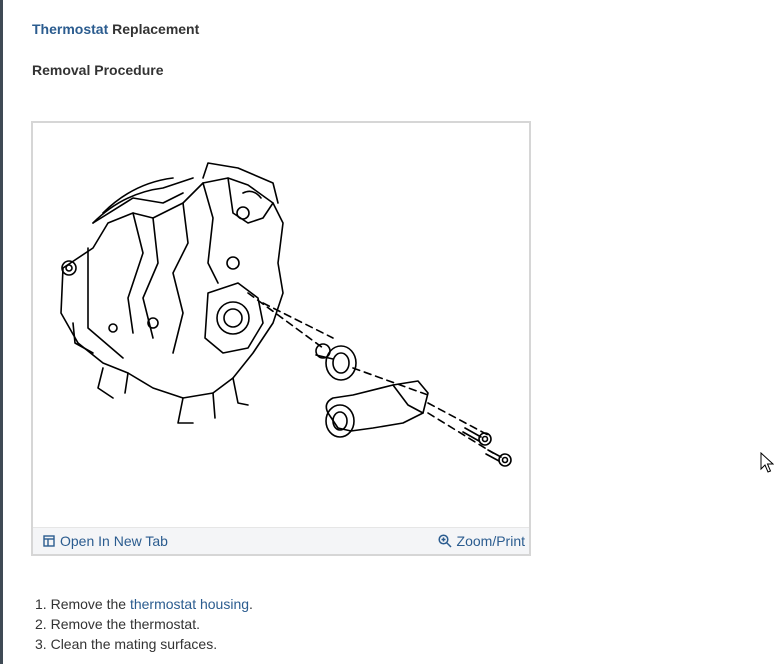  Describe the element at coordinates (767, 462) in the screenshot. I see `mouse-pointer-icon` at that location.